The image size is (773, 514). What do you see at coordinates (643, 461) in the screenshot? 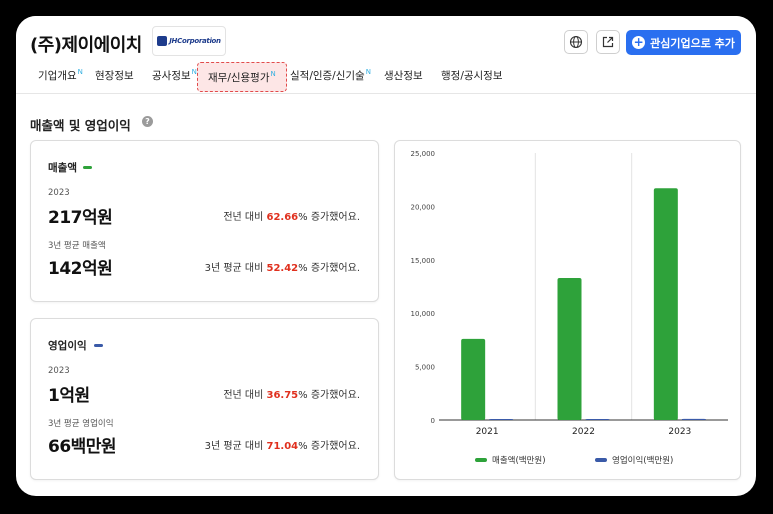
I see `legend-label: 영업이익(백만원)` at bounding box center [643, 461].